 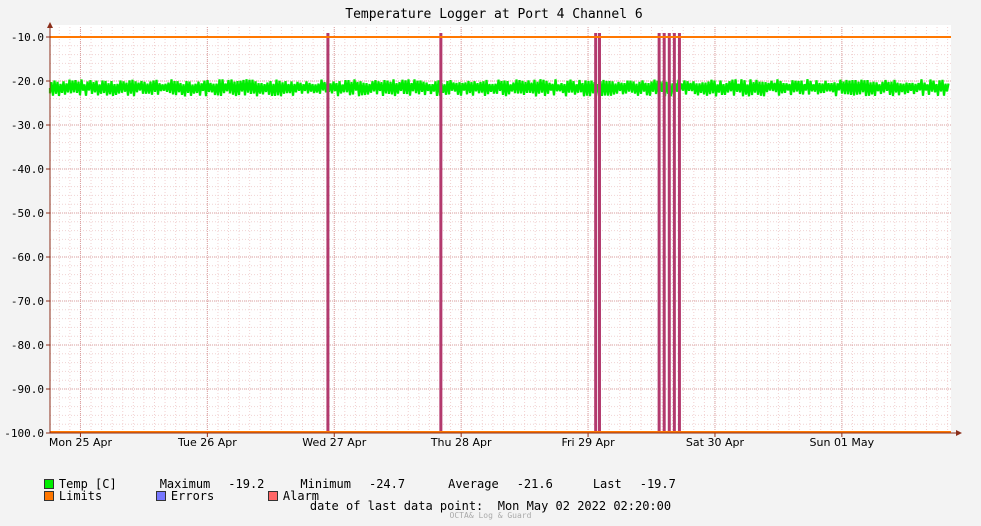 What do you see at coordinates (27, 389) in the screenshot?
I see `y-tick-label: -90.0` at bounding box center [27, 389].